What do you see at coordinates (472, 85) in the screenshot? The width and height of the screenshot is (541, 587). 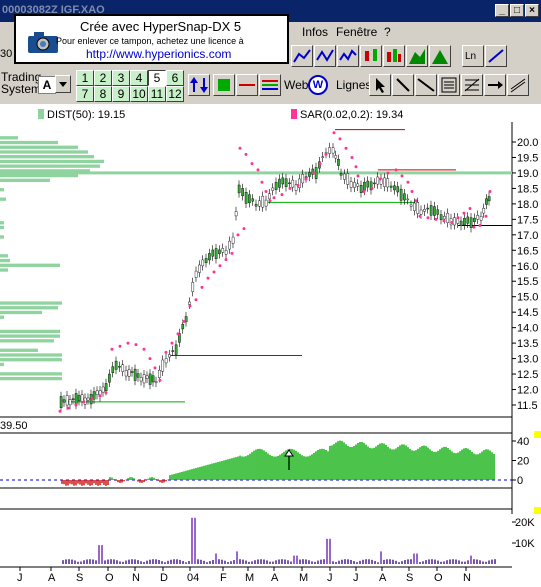 I see `fib-tool-button` at bounding box center [472, 85].